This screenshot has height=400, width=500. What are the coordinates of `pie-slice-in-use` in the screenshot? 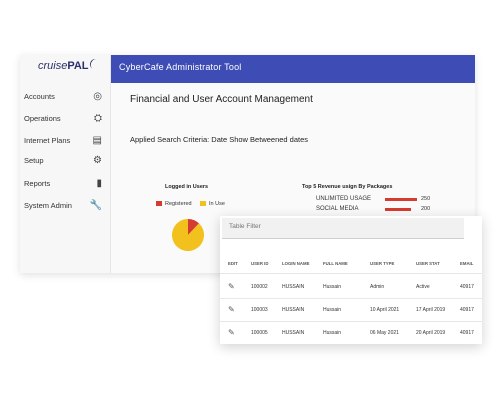 It's located at (188, 235).